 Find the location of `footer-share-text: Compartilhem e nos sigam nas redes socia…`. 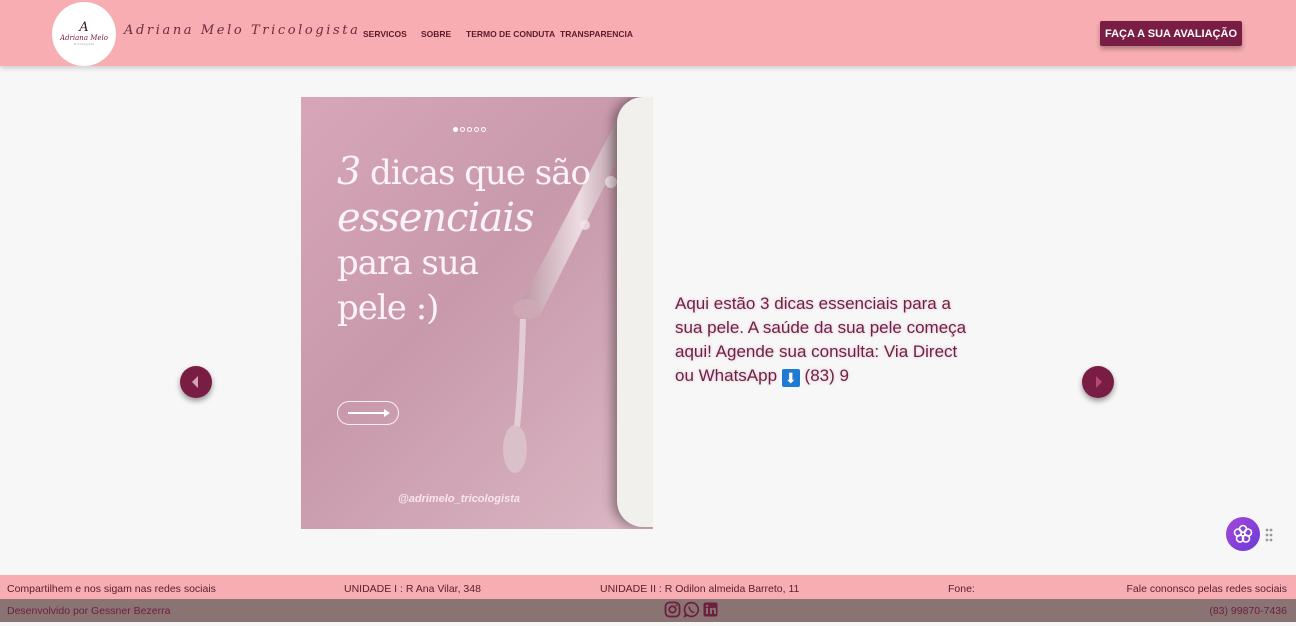

footer-share-text: Compartilhem e nos sigam nas redes socia… is located at coordinates (111, 589).